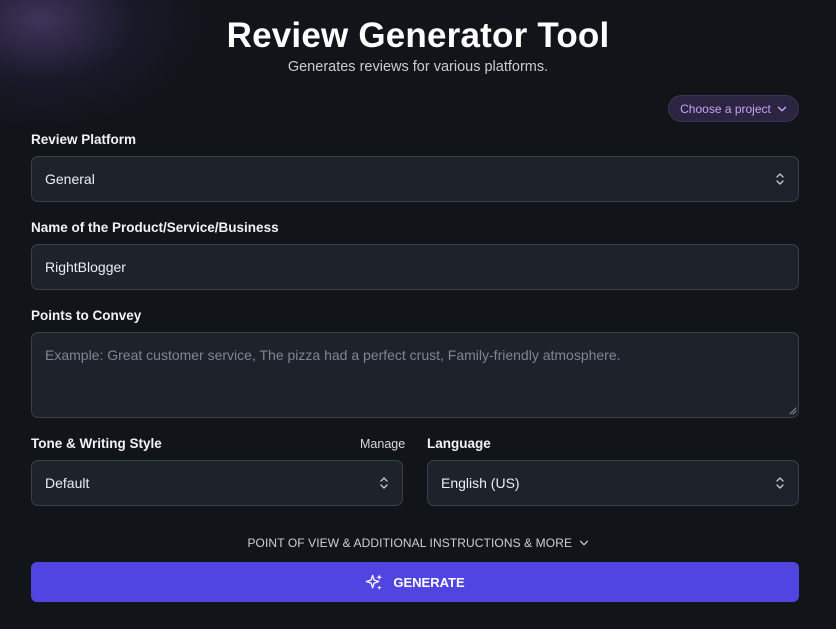 The image size is (836, 629). What do you see at coordinates (84, 139) in the screenshot?
I see `review-platform-label: Review Platform` at bounding box center [84, 139].